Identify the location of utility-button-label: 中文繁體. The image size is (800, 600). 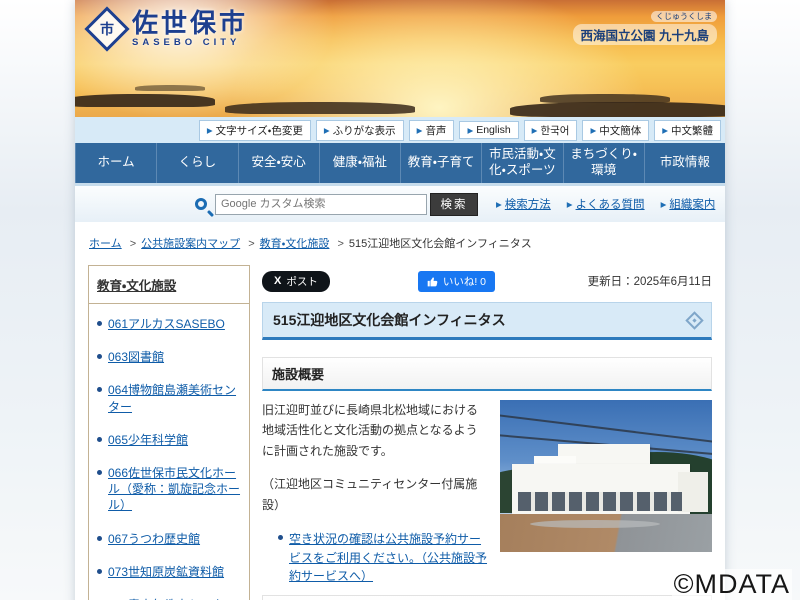
(692, 130).